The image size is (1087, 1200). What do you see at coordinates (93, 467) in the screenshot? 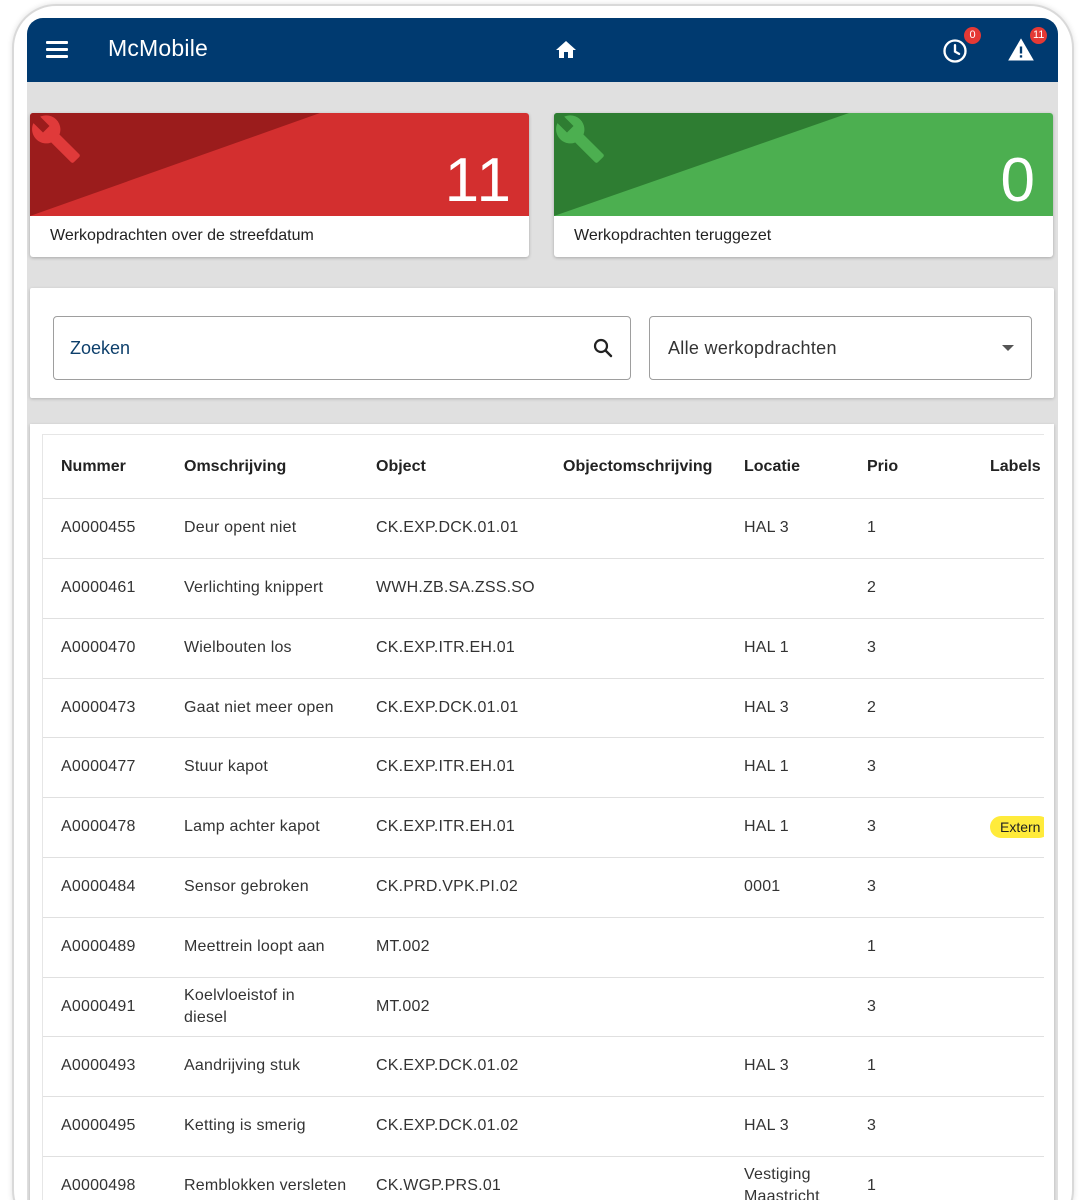
I see `header-nummer: Nummer` at bounding box center [93, 467].